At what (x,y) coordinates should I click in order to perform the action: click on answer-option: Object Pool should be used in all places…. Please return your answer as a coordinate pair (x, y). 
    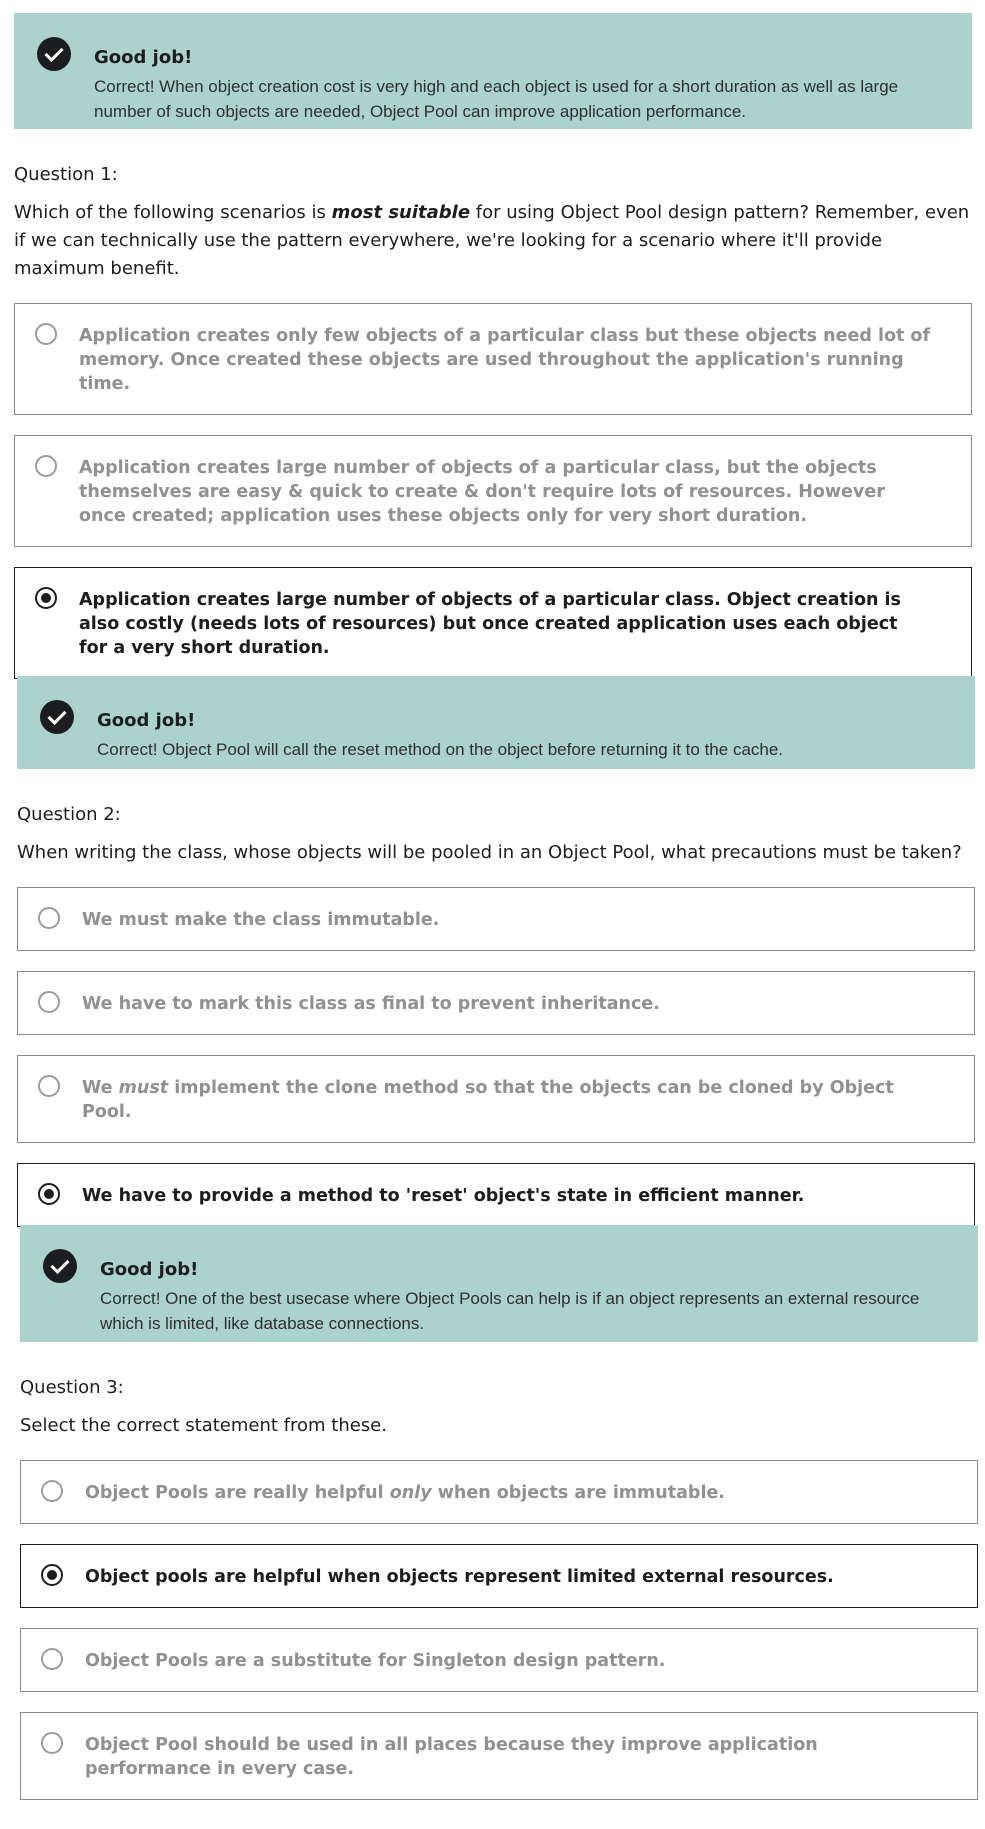
    Looking at the image, I should click on (499, 1756).